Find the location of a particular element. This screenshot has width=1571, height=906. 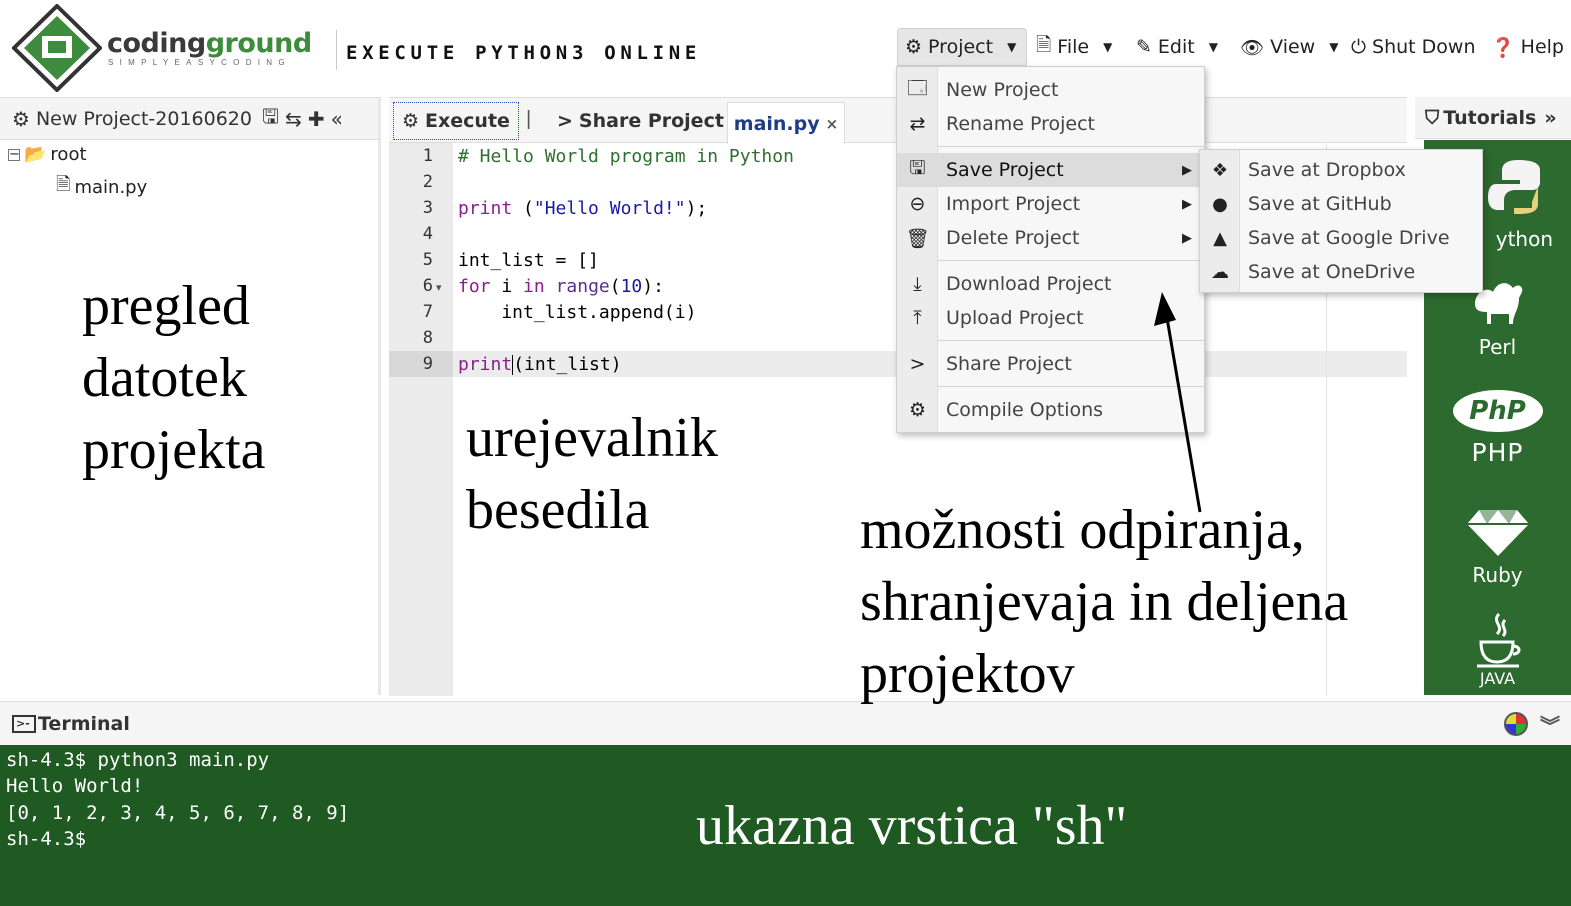

project-name: New Project-20160620 is located at coordinates (144, 119).